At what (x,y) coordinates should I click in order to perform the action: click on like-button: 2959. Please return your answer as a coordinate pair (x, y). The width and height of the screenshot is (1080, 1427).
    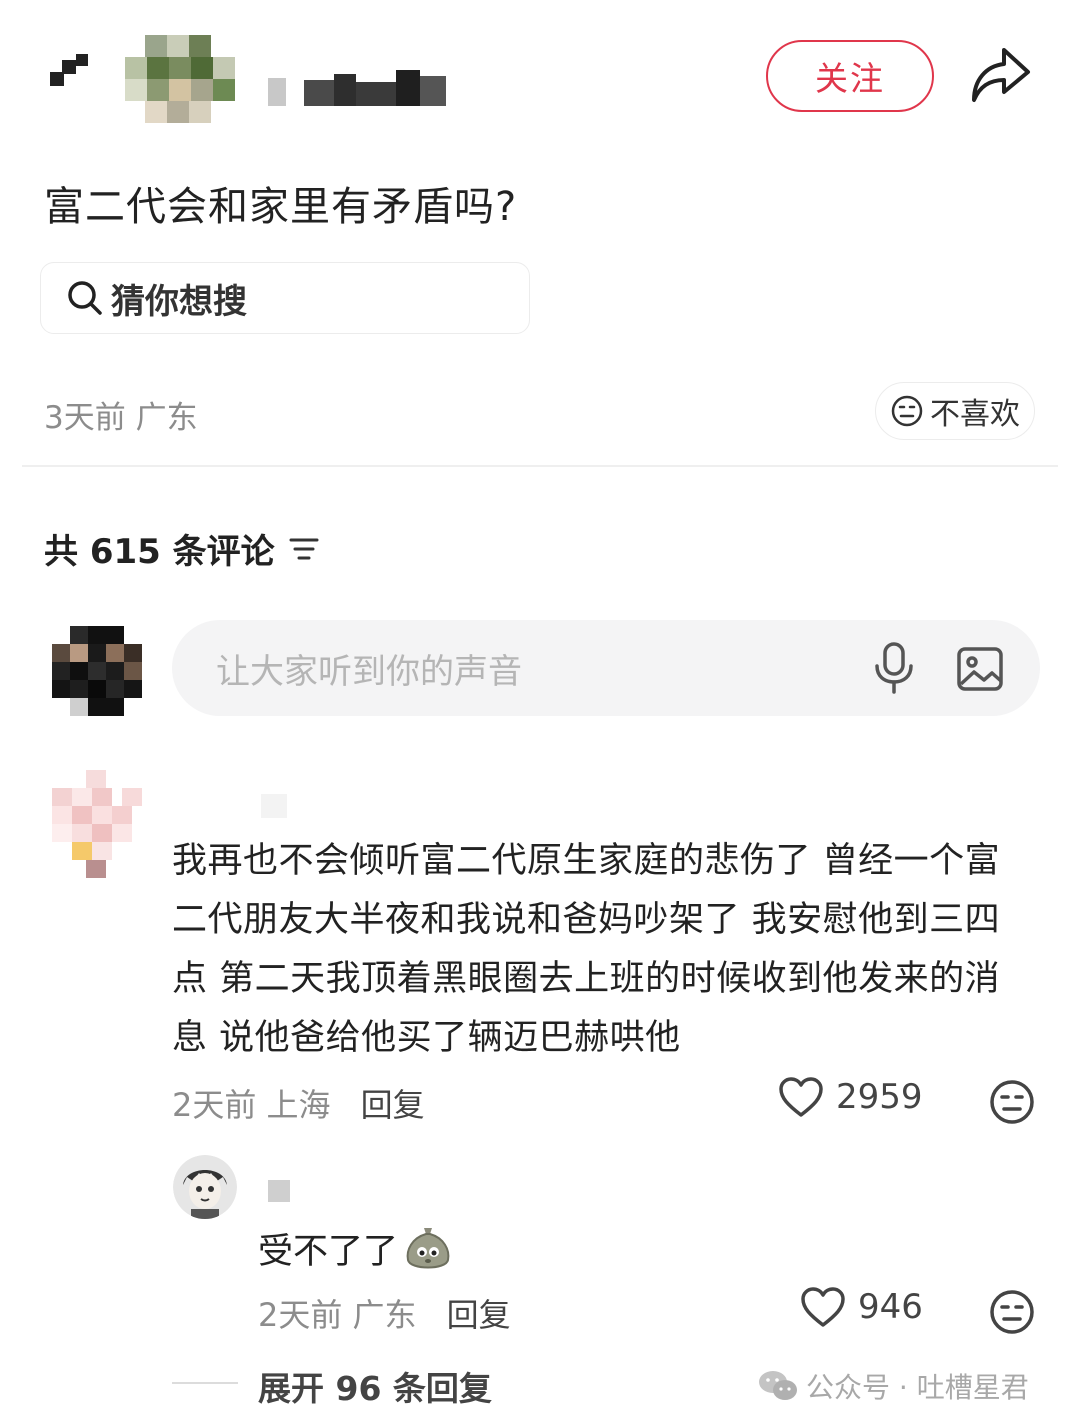
    Looking at the image, I should click on (850, 1097).